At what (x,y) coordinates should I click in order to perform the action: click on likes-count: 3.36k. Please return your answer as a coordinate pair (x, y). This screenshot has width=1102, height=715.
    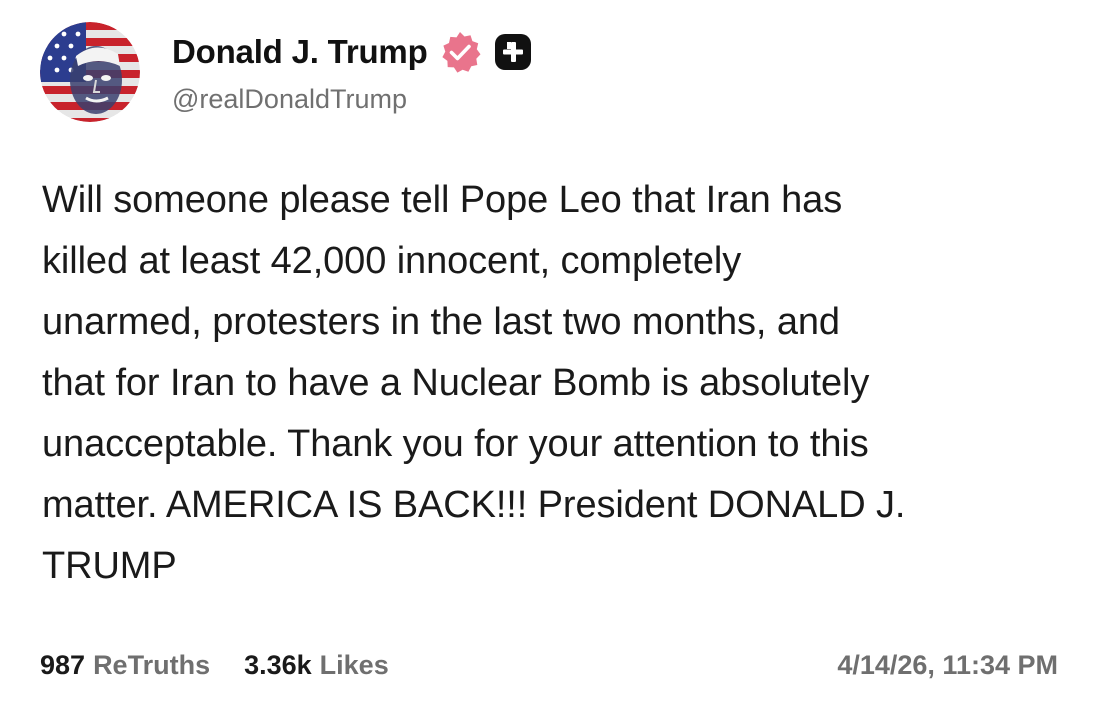
    Looking at the image, I should click on (278, 664).